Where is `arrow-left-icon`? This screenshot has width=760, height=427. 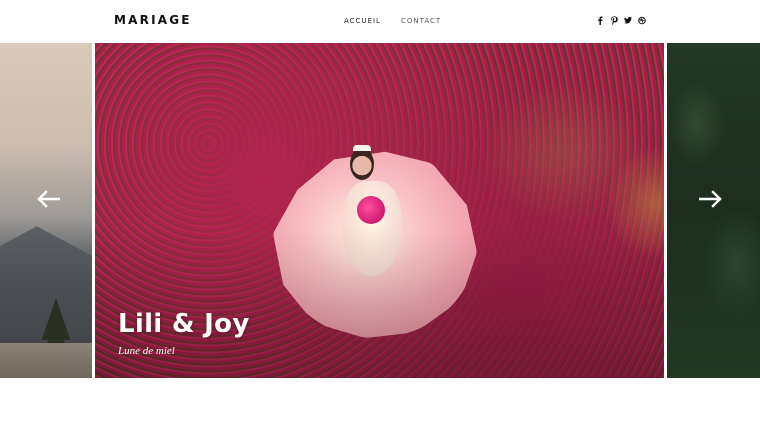
arrow-left-icon is located at coordinates (48, 199).